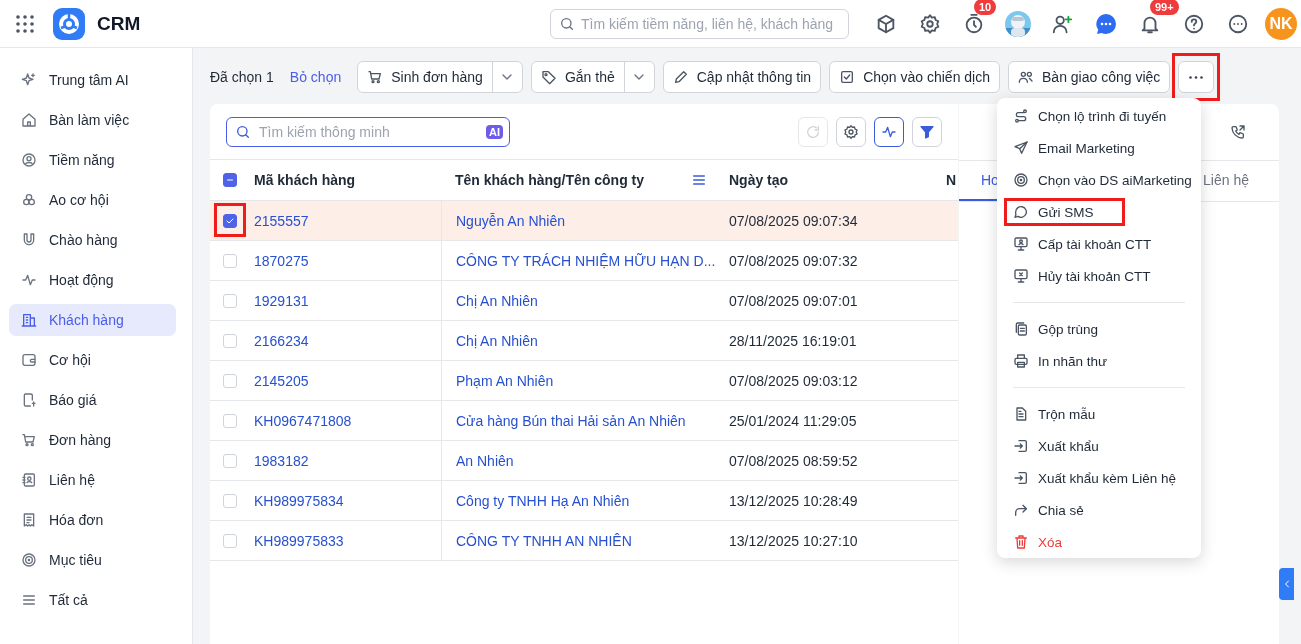 This screenshot has width=1301, height=644. What do you see at coordinates (1054, 414) in the screenshot?
I see `menu-item: Trộn mẫu` at bounding box center [1054, 414].